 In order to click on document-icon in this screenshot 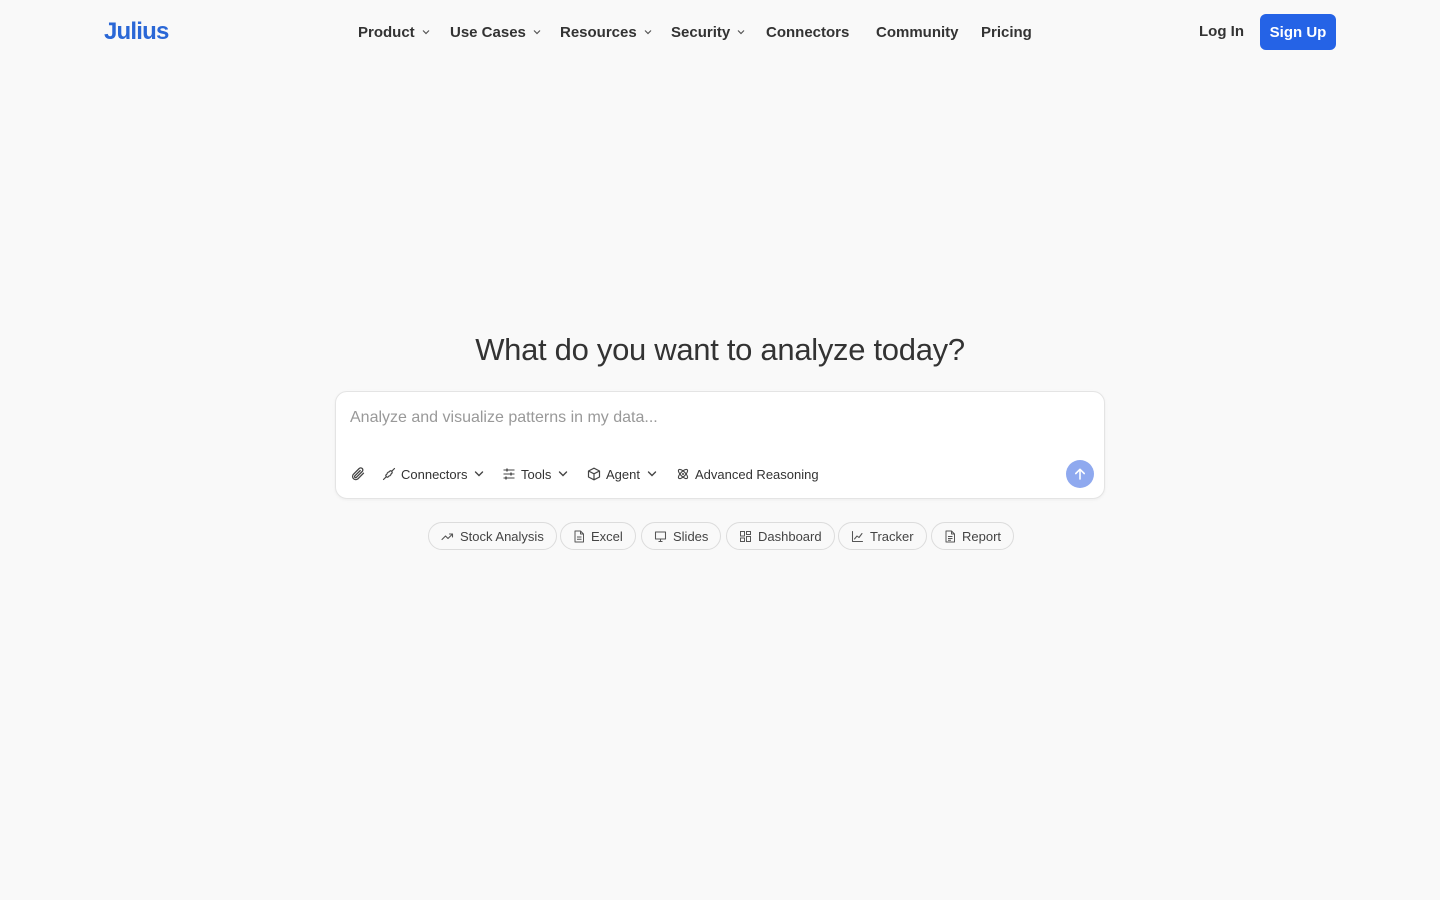, I will do `click(950, 536)`.